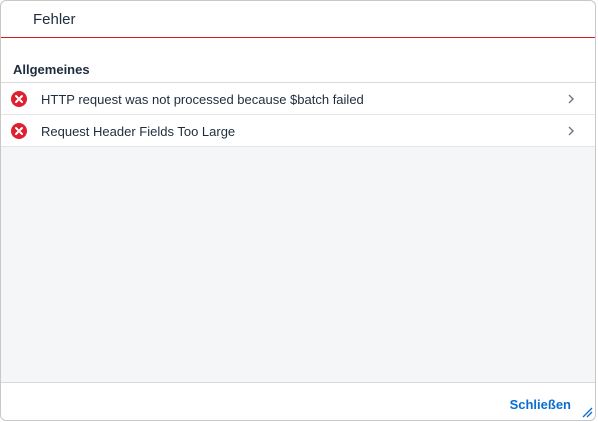  I want to click on message-item: Request Header Fields Too Large, so click(298, 131).